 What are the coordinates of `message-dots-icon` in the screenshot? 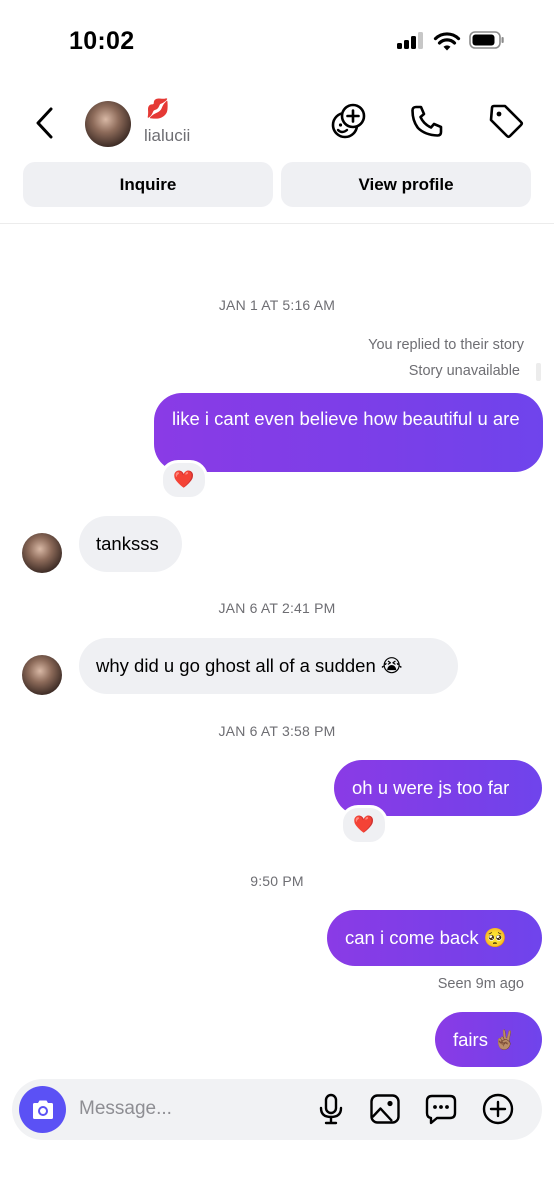 It's located at (441, 1109).